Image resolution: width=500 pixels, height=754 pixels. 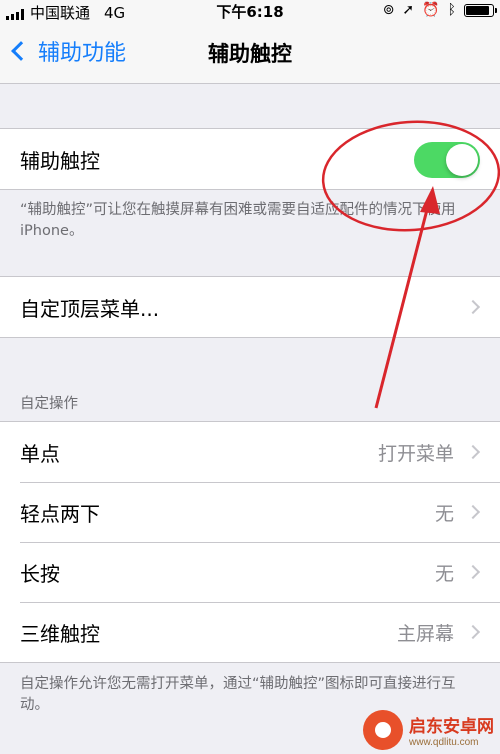 What do you see at coordinates (60, 513) in the screenshot?
I see `custom-action-label: 轻点两下` at bounding box center [60, 513].